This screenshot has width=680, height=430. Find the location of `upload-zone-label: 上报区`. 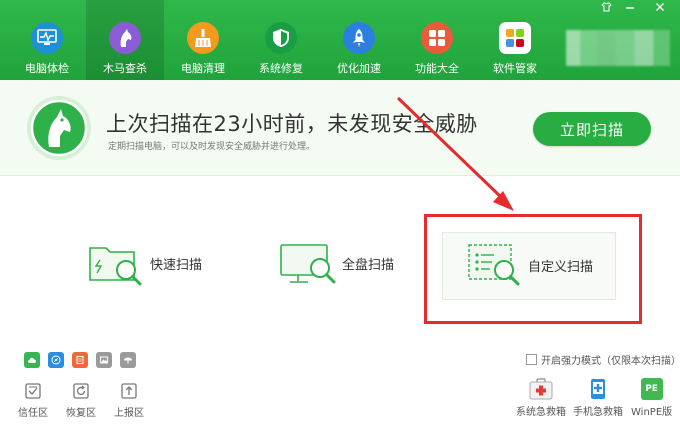

upload-zone-label: 上报区 is located at coordinates (129, 413).